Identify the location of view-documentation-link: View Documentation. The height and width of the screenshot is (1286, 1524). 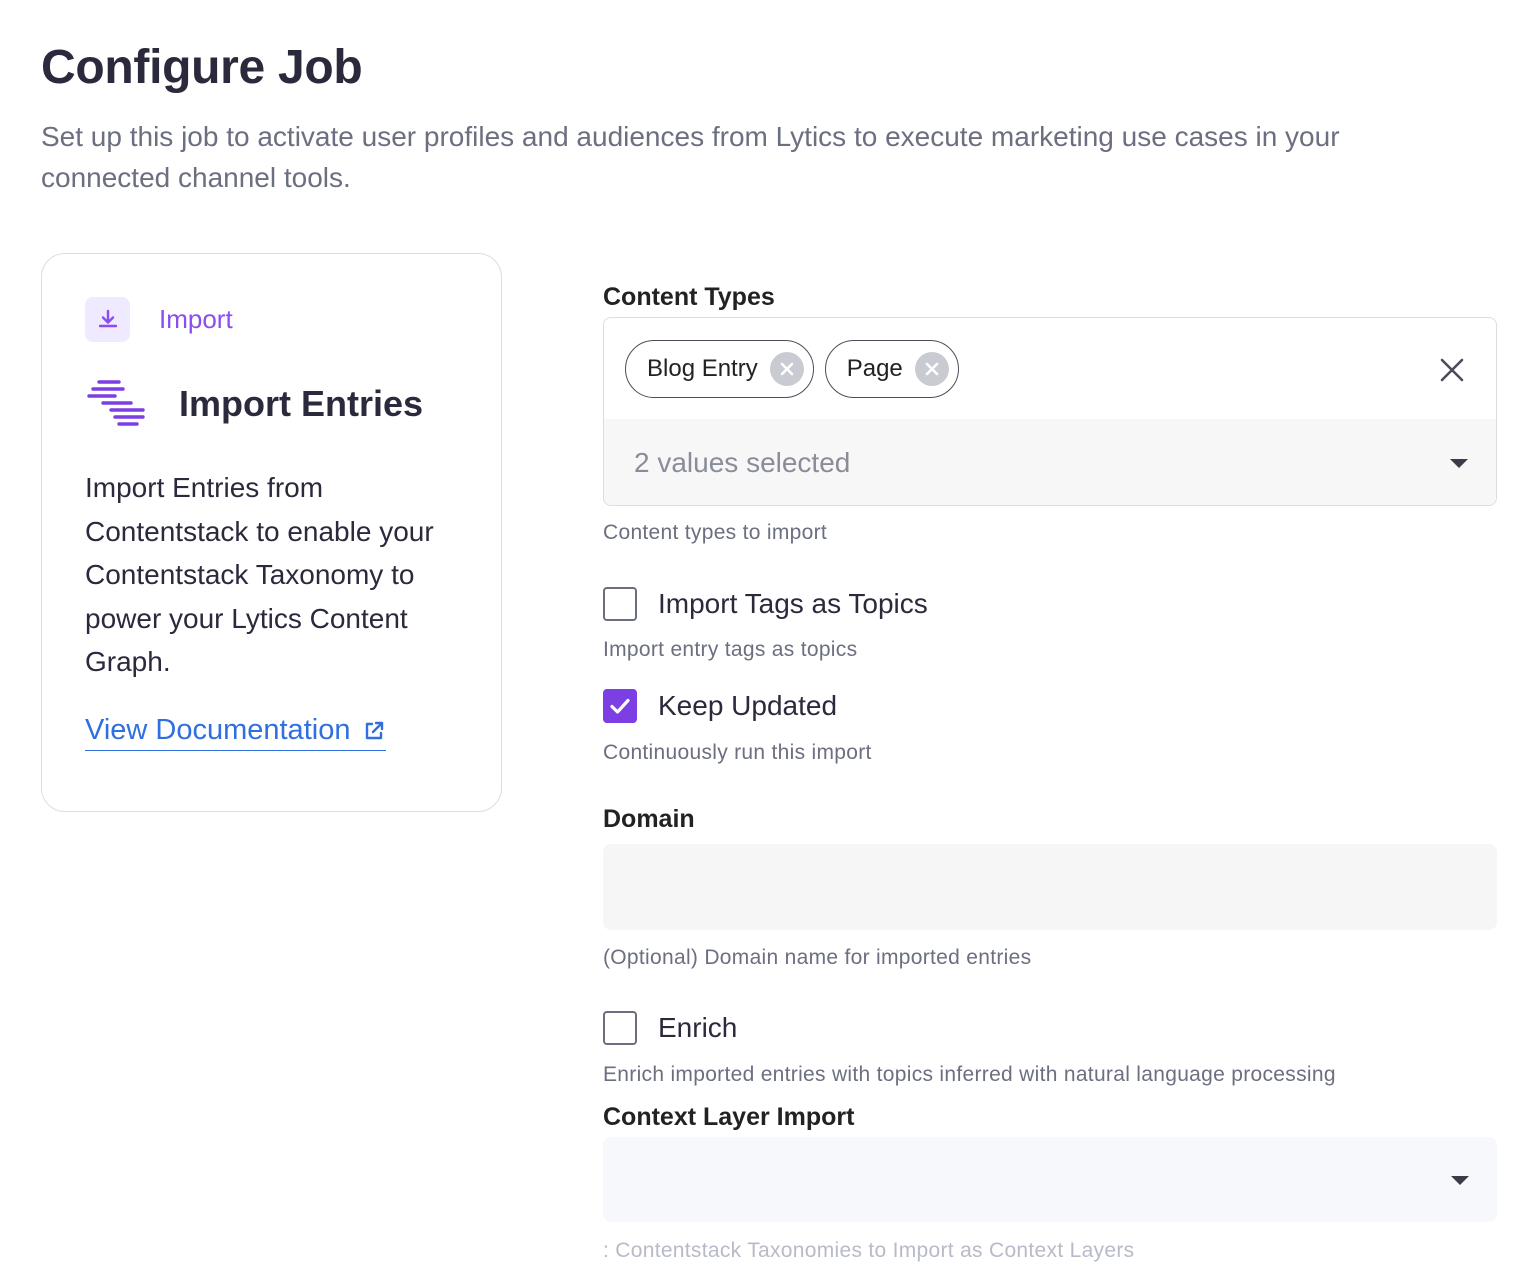
(236, 732).